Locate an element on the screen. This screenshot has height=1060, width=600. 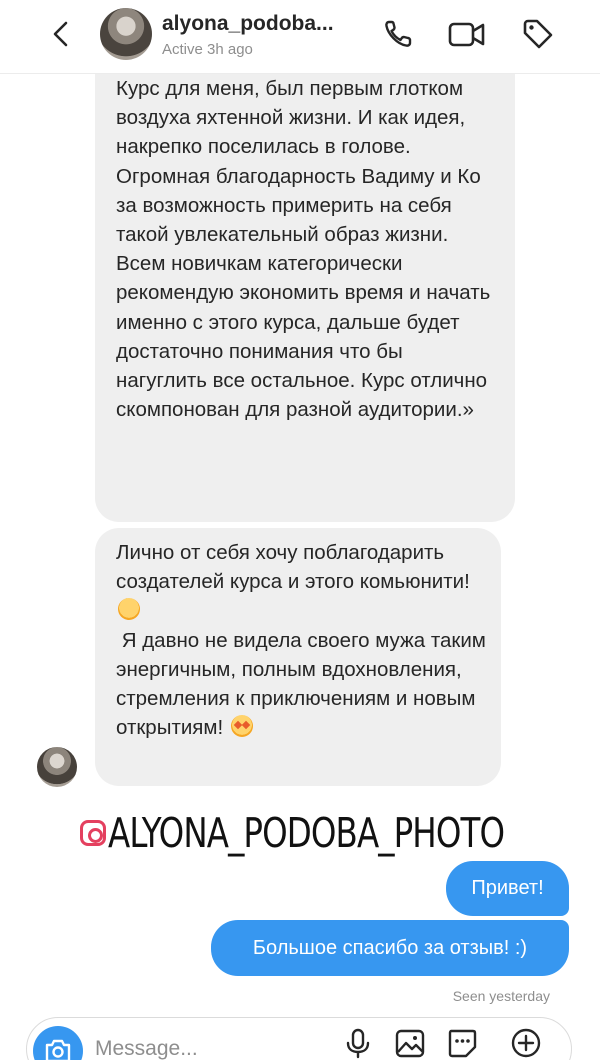
plus-icon is located at coordinates (526, 1043).